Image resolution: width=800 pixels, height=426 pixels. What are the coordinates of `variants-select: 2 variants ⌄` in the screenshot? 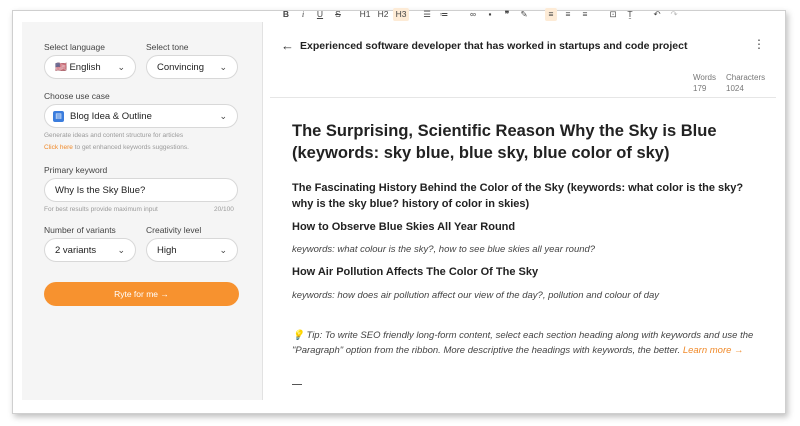 It's located at (90, 250).